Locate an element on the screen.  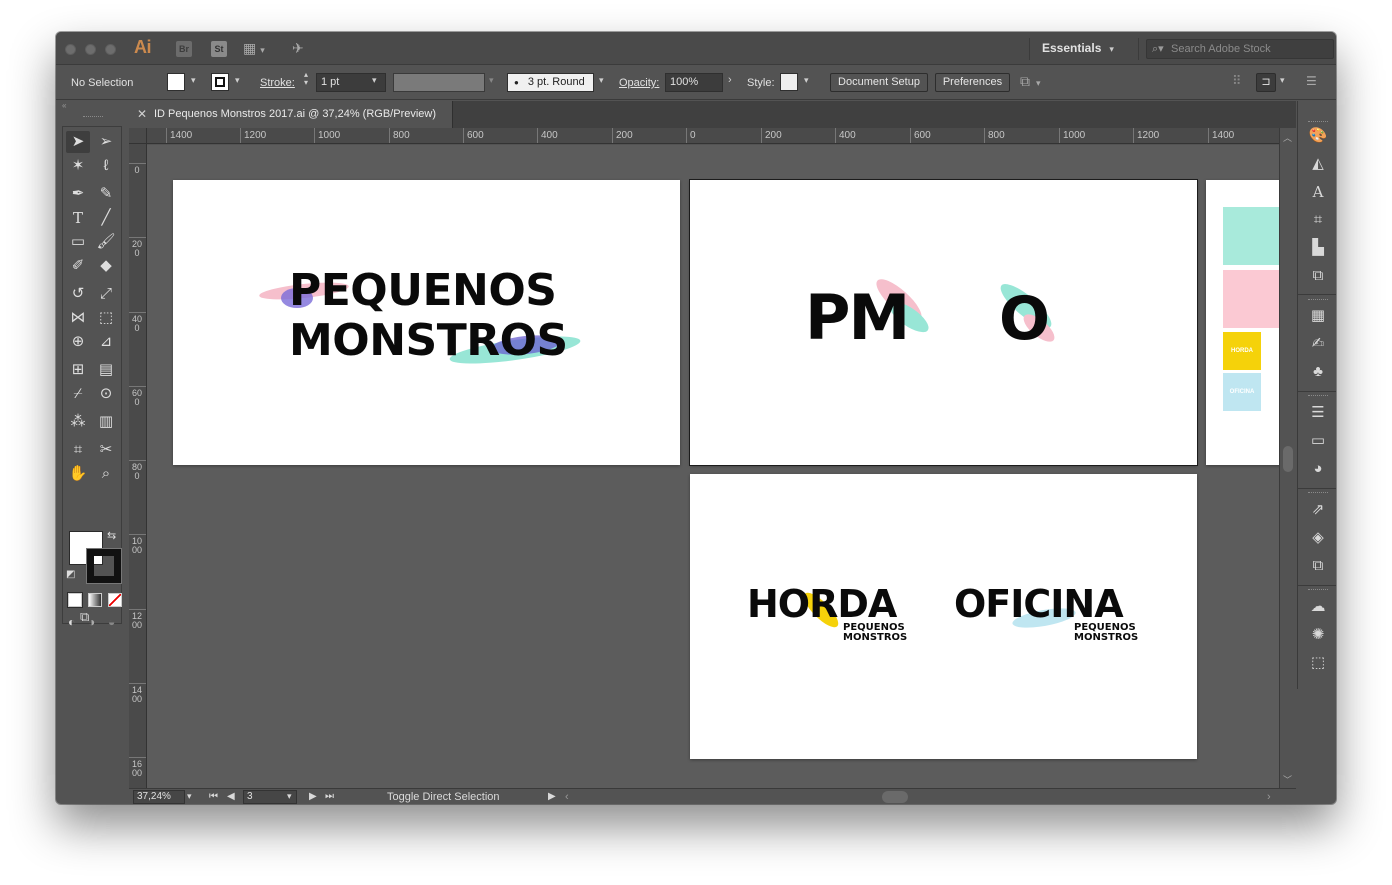
type-tool-icon: T is located at coordinates (78, 218).